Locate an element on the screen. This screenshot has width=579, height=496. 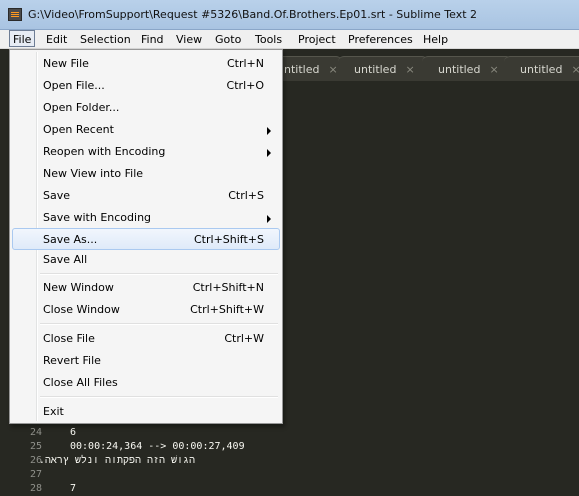
line-number: 27 is located at coordinates (36, 474).